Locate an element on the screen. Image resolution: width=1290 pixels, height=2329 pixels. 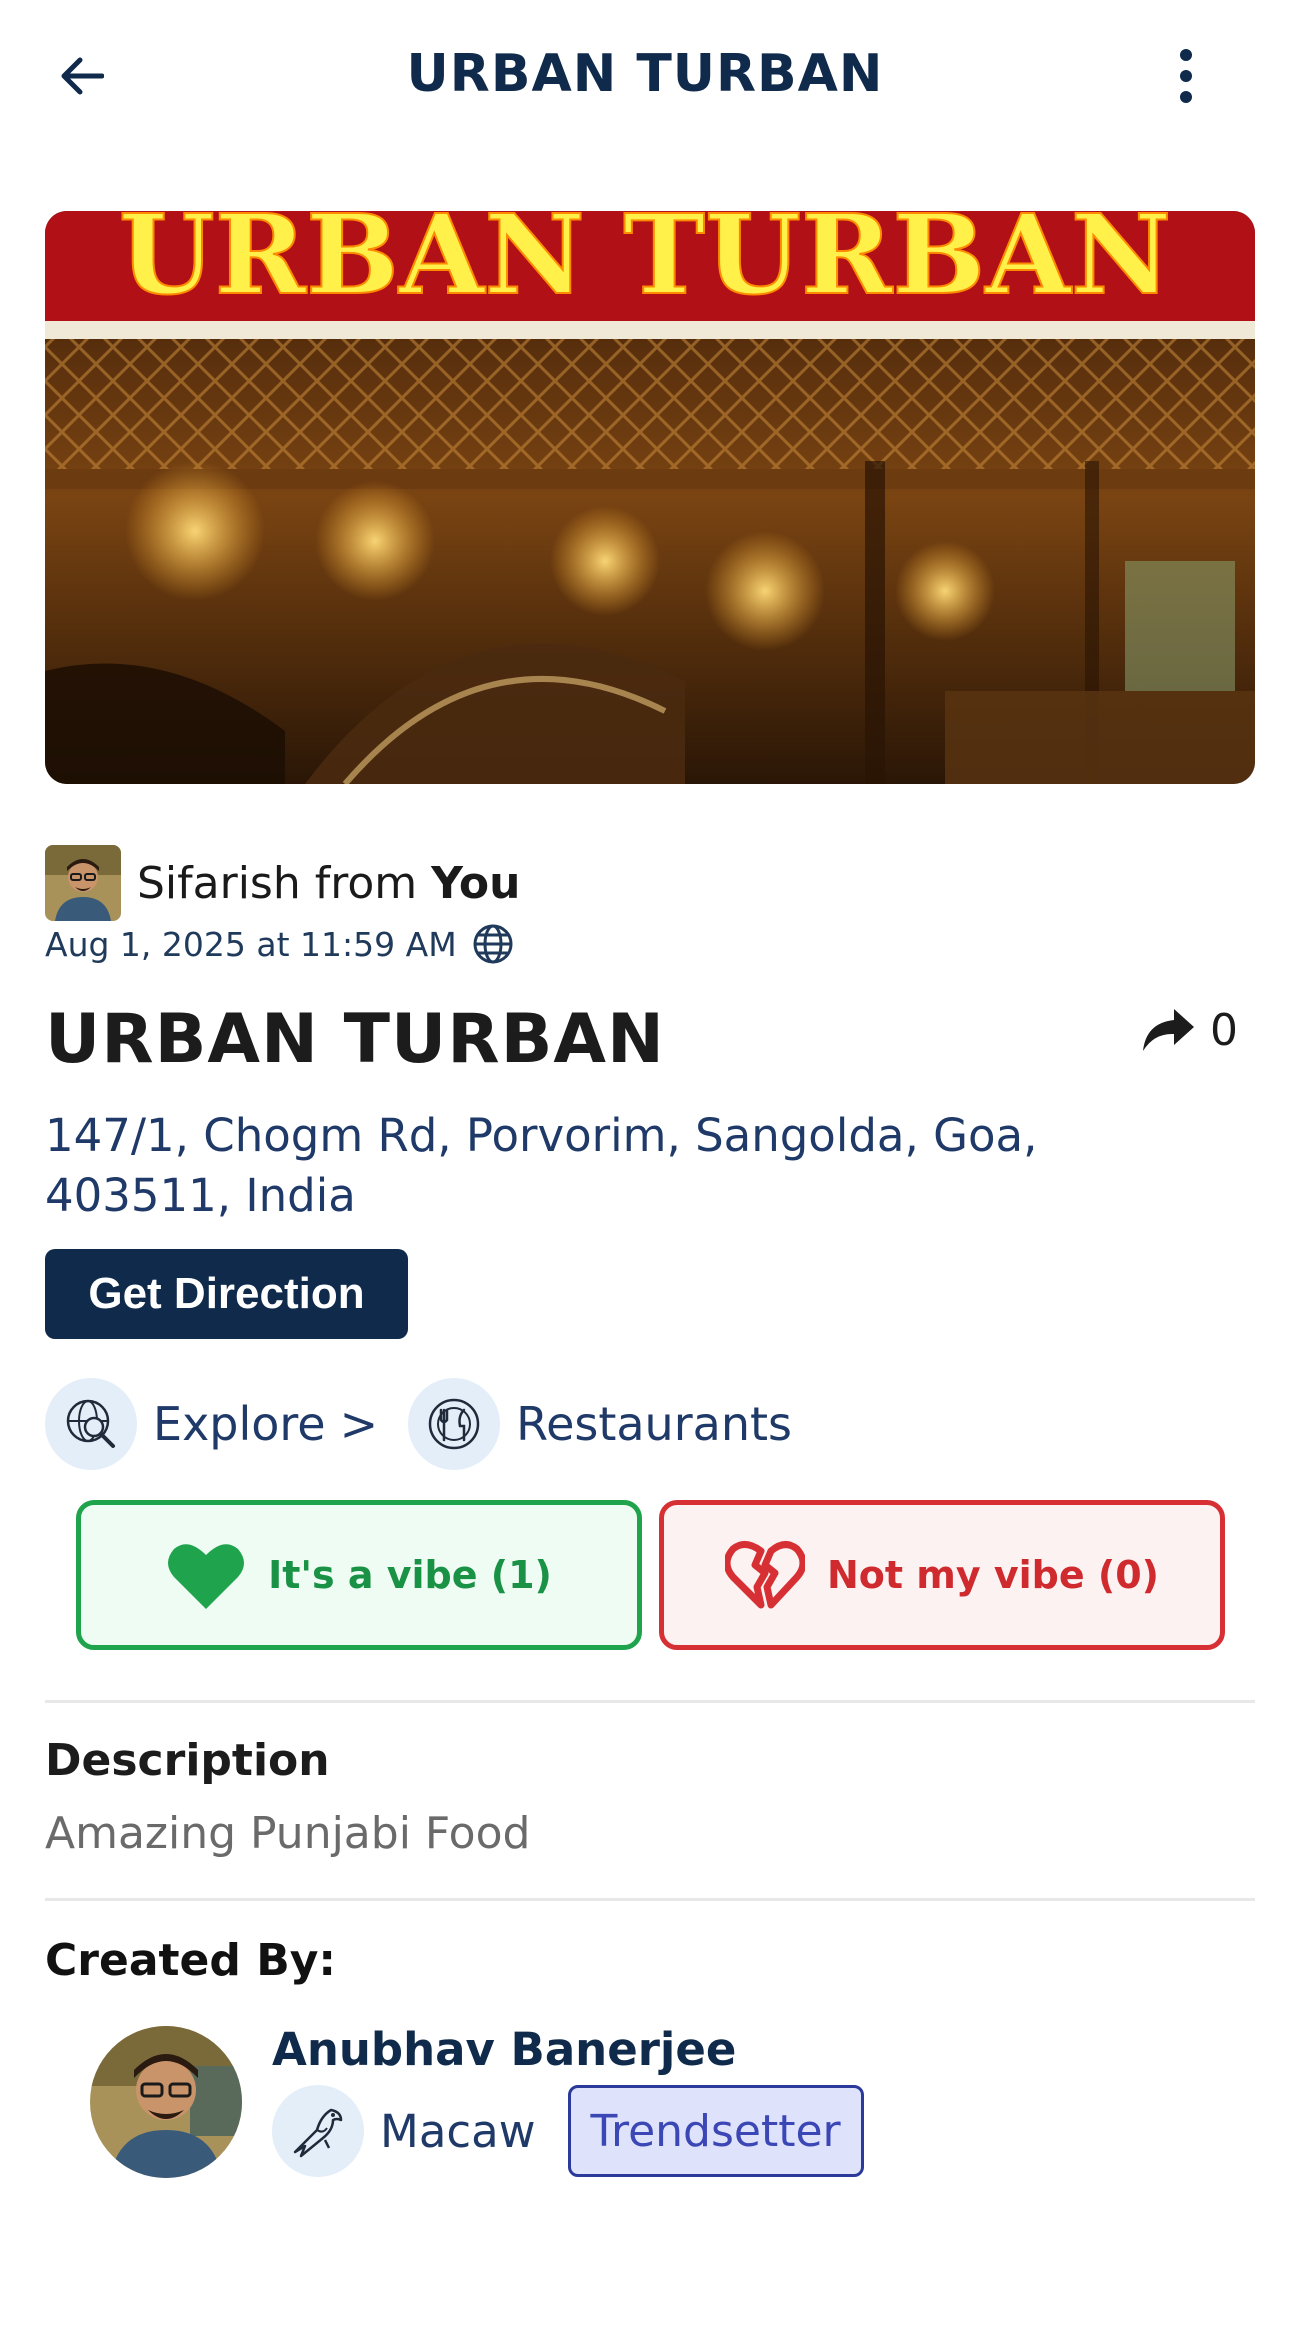
creator-avatar is located at coordinates (166, 2102).